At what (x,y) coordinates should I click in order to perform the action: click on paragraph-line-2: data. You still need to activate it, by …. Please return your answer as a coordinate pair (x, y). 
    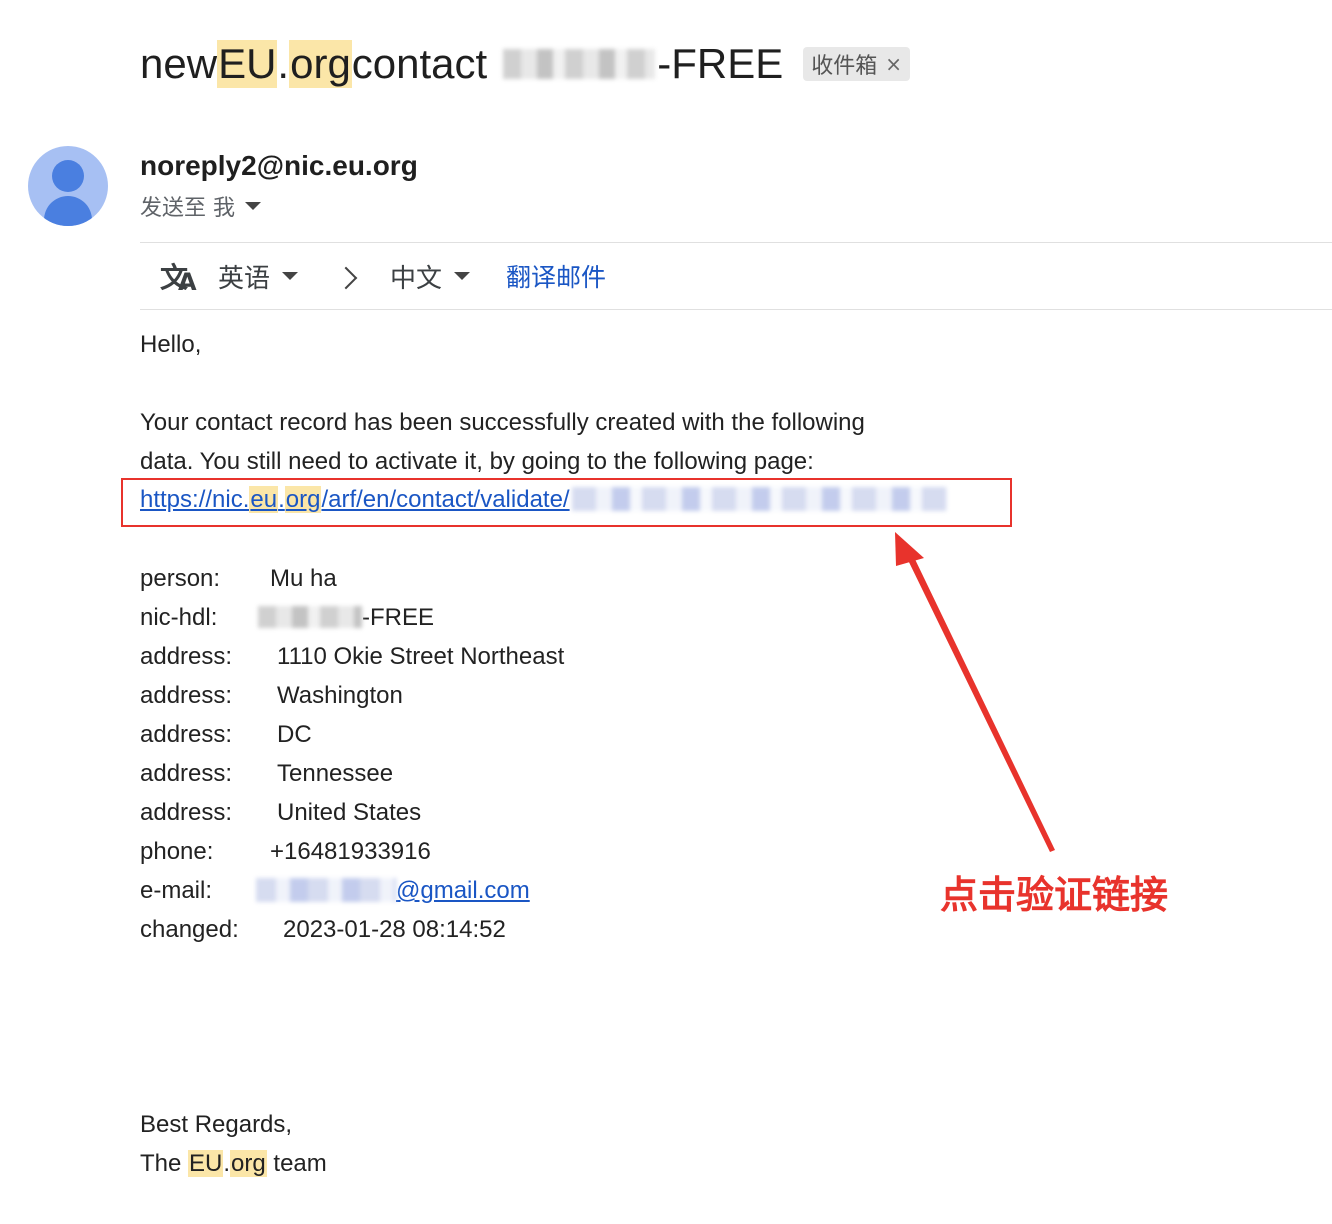
    Looking at the image, I should click on (477, 461).